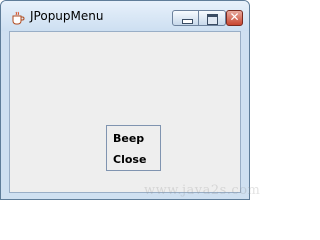 This screenshot has width=320, height=240. What do you see at coordinates (67, 16) in the screenshot?
I see `window-title: JPopupMenu` at bounding box center [67, 16].